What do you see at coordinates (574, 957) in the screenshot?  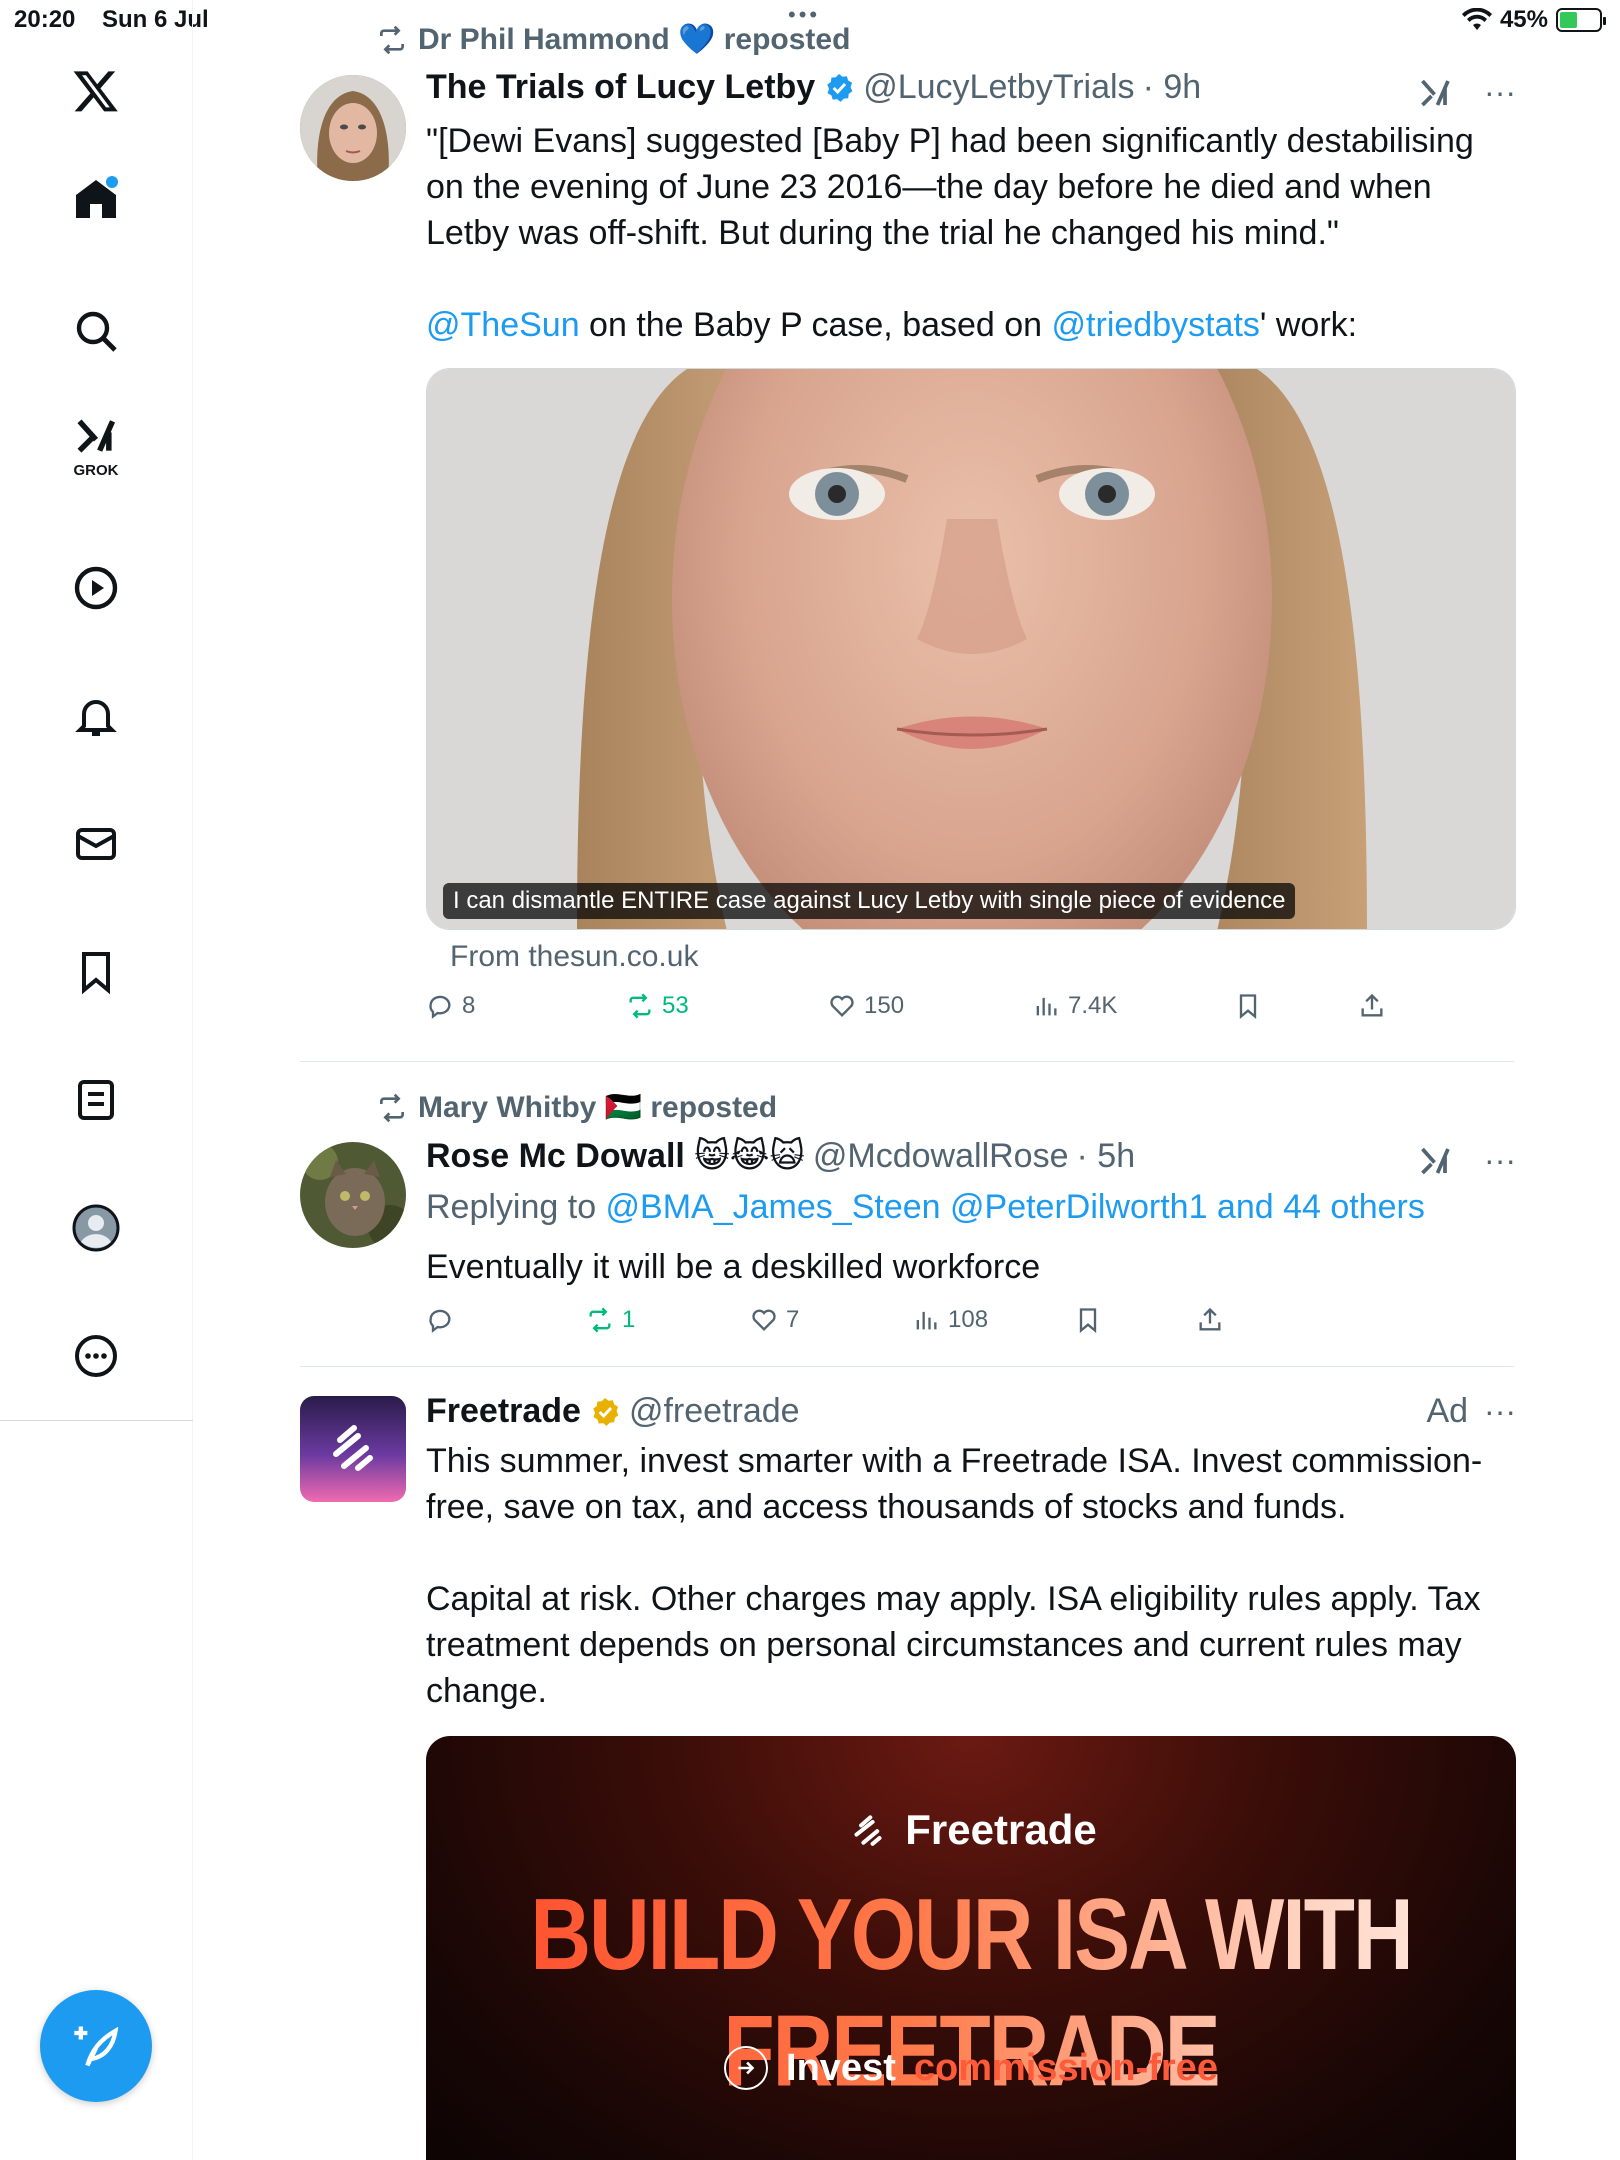 I see `link-source: From thesun.co.uk` at bounding box center [574, 957].